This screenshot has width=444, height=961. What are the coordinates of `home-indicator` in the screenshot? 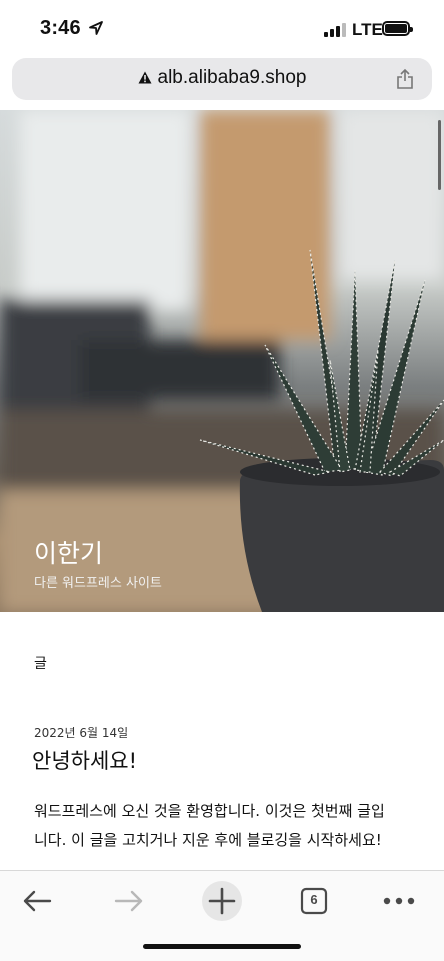 It's located at (222, 946).